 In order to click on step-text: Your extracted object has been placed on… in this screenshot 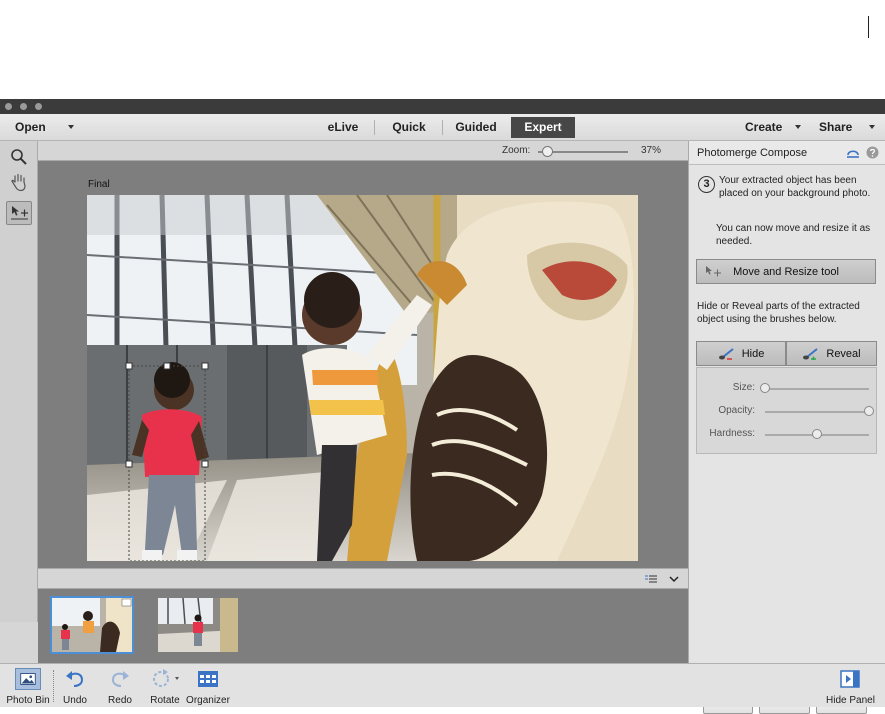, I will do `click(795, 187)`.